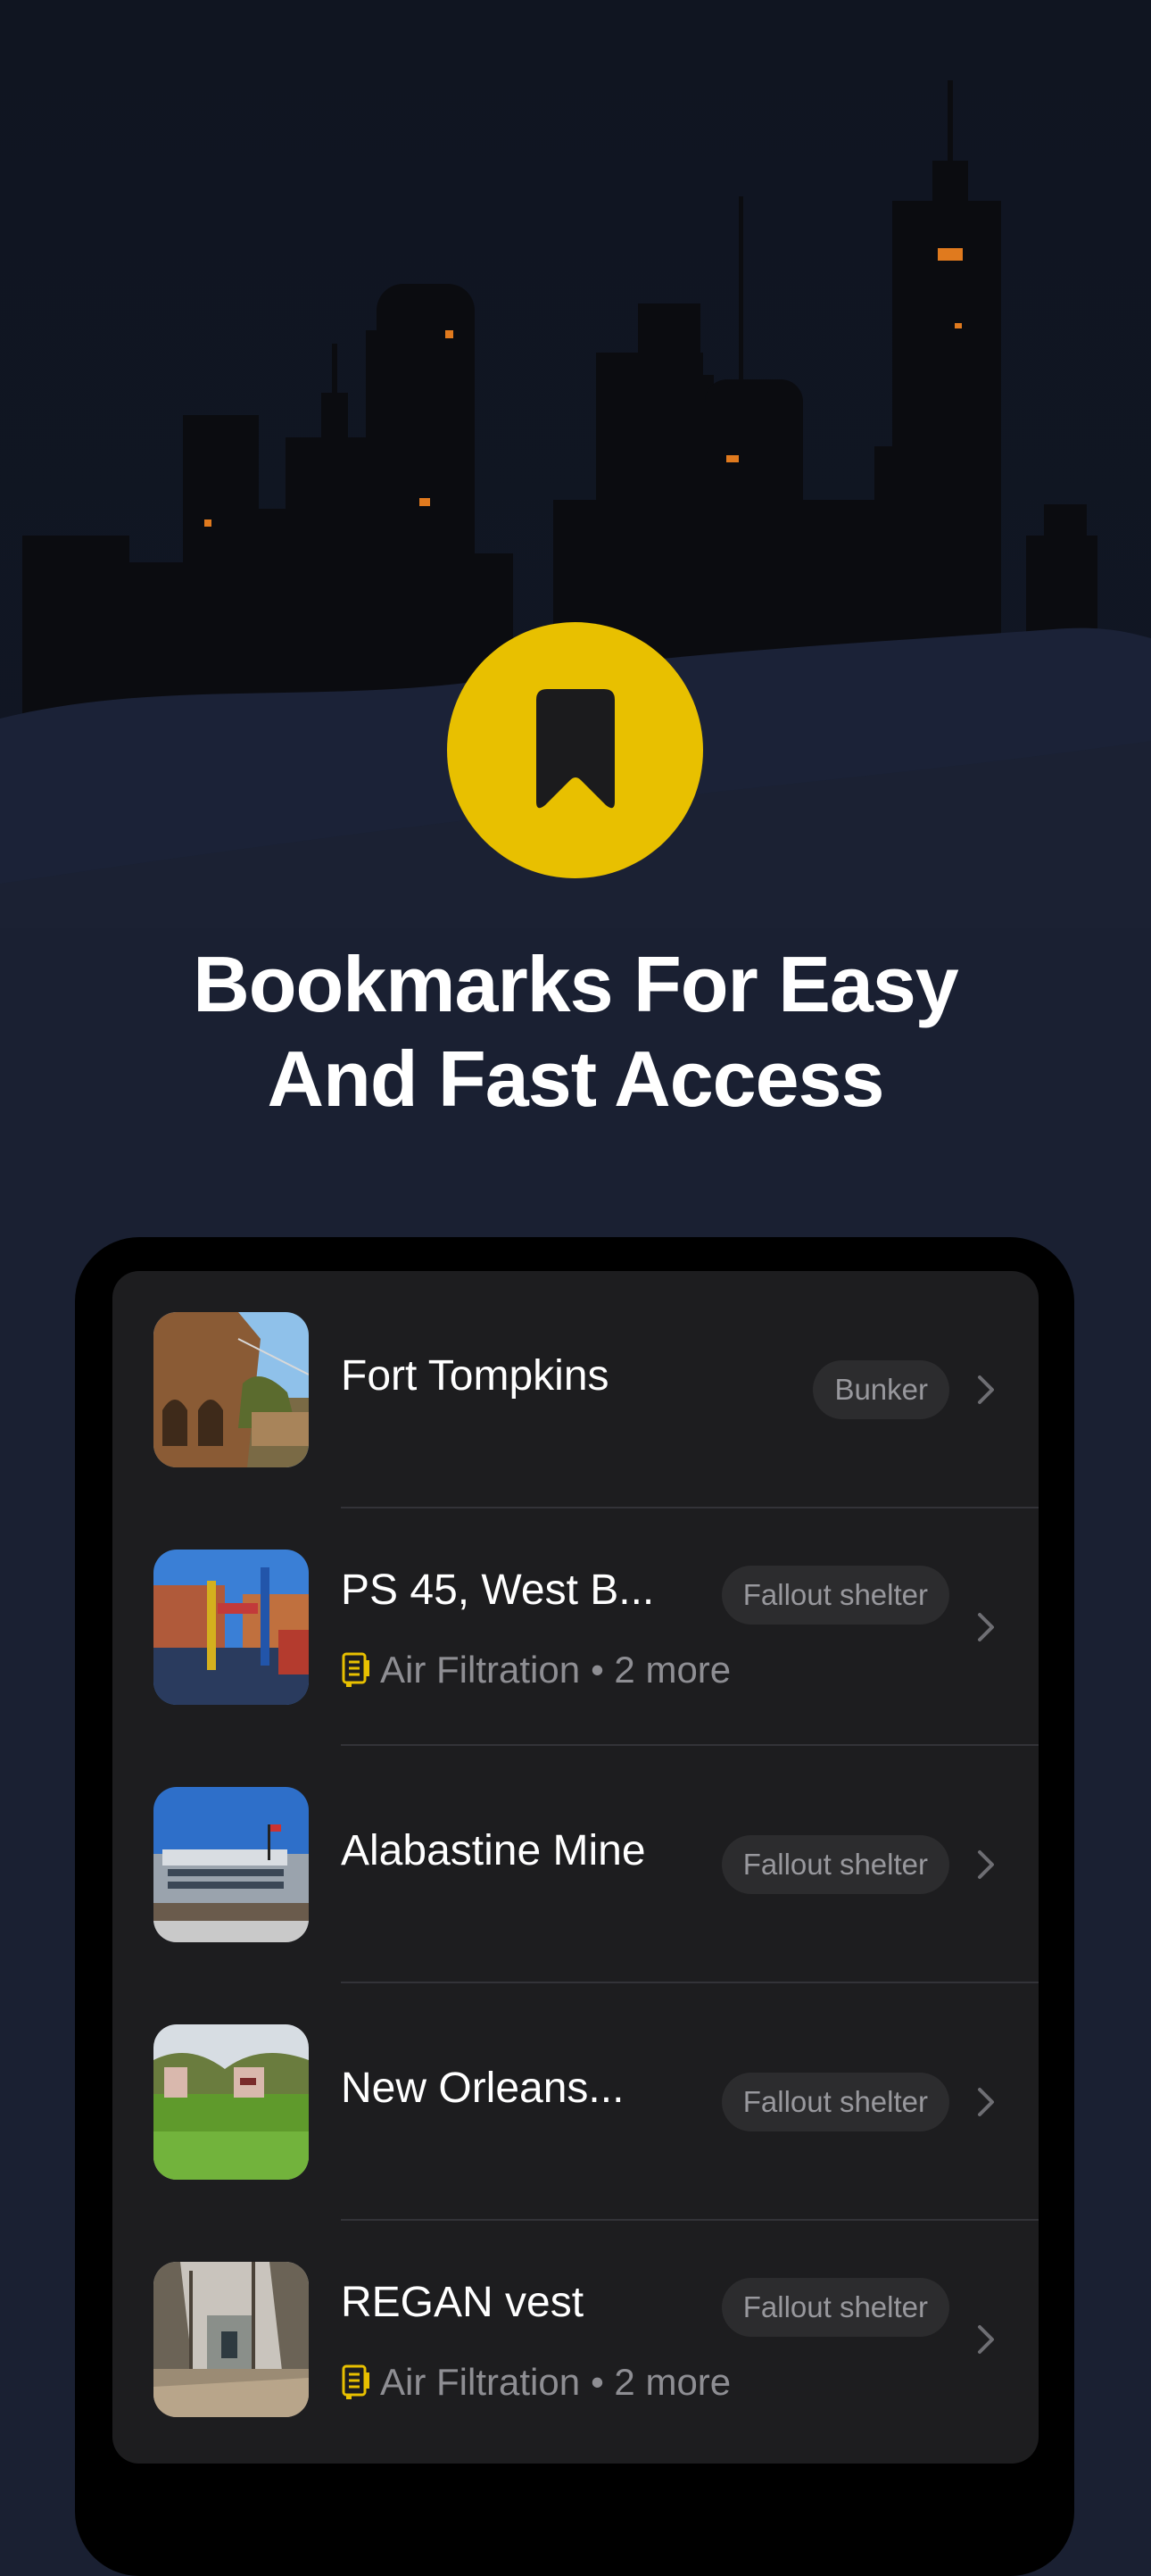  What do you see at coordinates (231, 2102) in the screenshot?
I see `thumbnail-field-photo` at bounding box center [231, 2102].